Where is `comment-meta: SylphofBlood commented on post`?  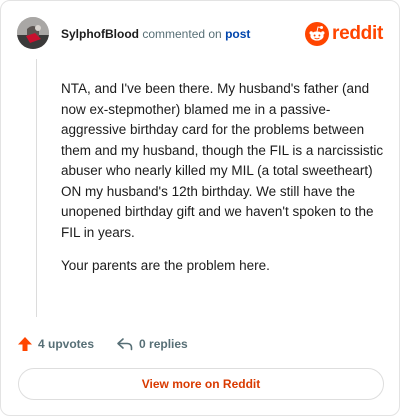
comment-meta: SylphofBlood commented on post is located at coordinates (155, 34).